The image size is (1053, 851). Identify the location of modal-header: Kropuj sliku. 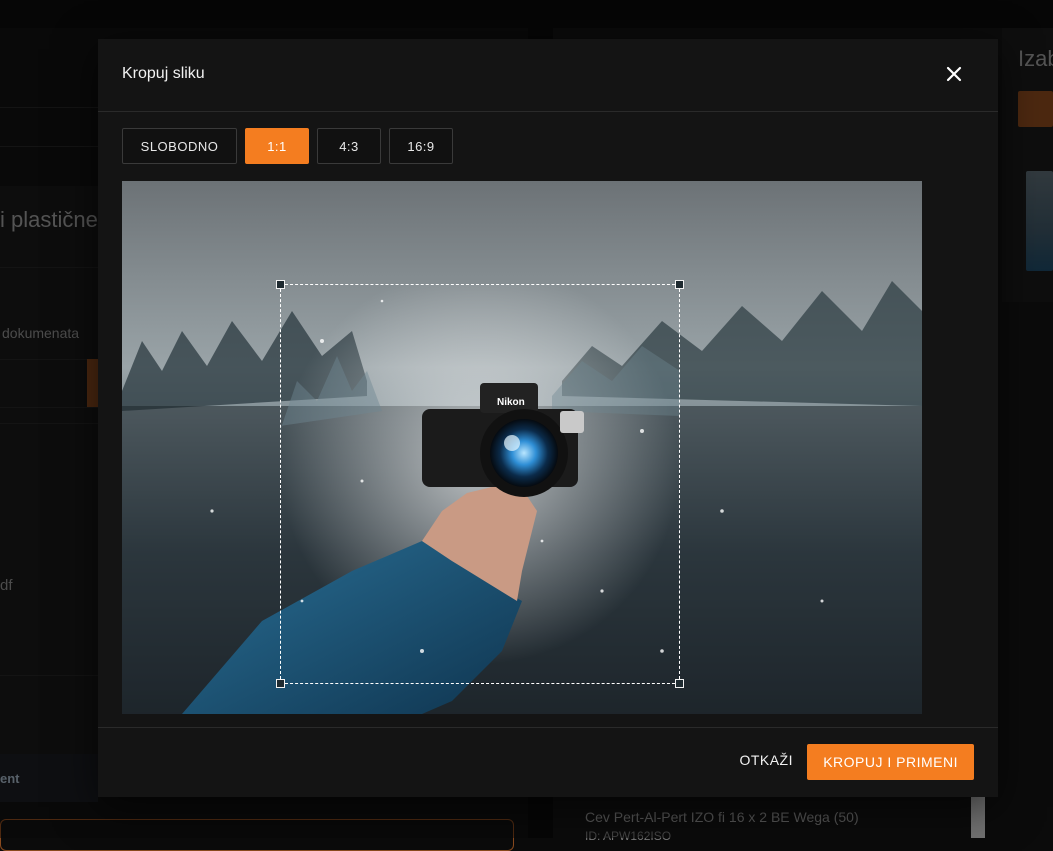
(548, 75).